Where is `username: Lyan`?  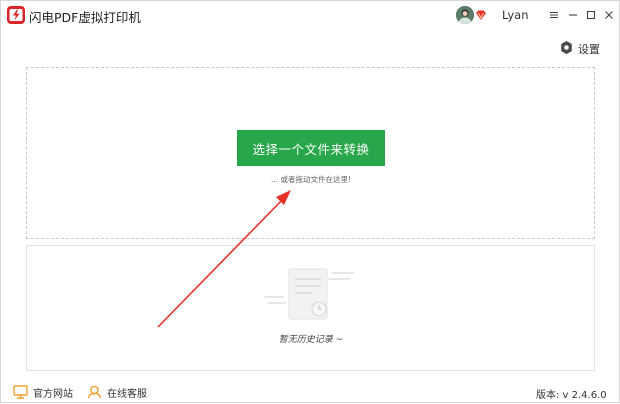 username: Lyan is located at coordinates (515, 15).